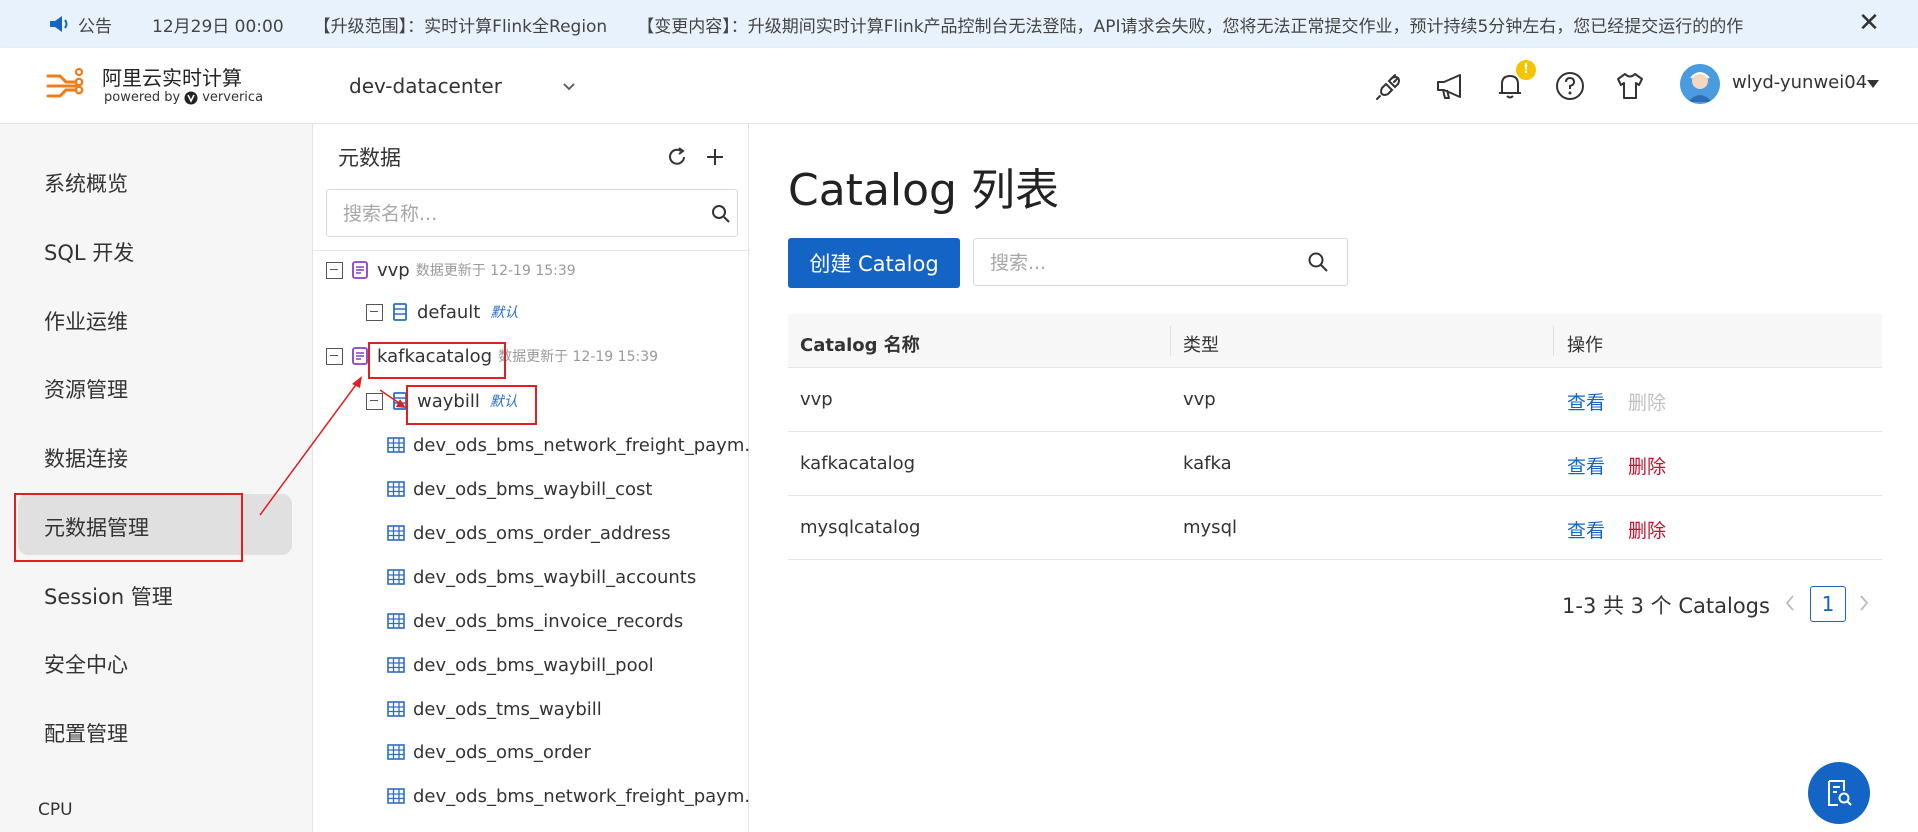 The width and height of the screenshot is (1918, 832). What do you see at coordinates (86, 321) in the screenshot?
I see `nav-item-job-ops: 作业运维` at bounding box center [86, 321].